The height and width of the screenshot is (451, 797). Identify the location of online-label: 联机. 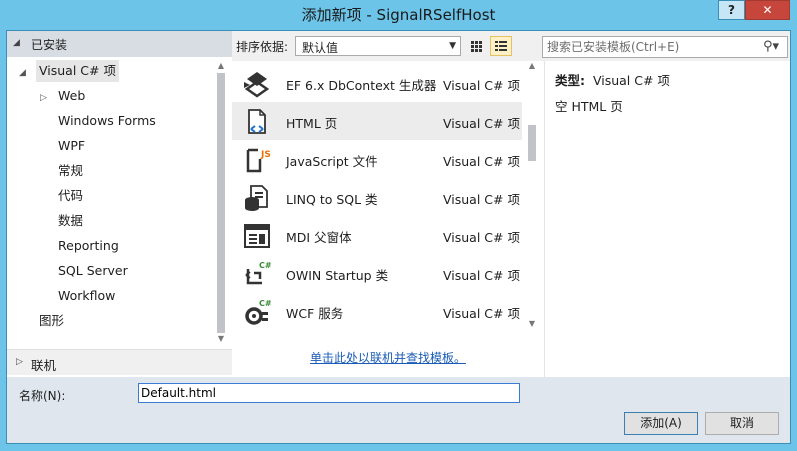
(44, 365).